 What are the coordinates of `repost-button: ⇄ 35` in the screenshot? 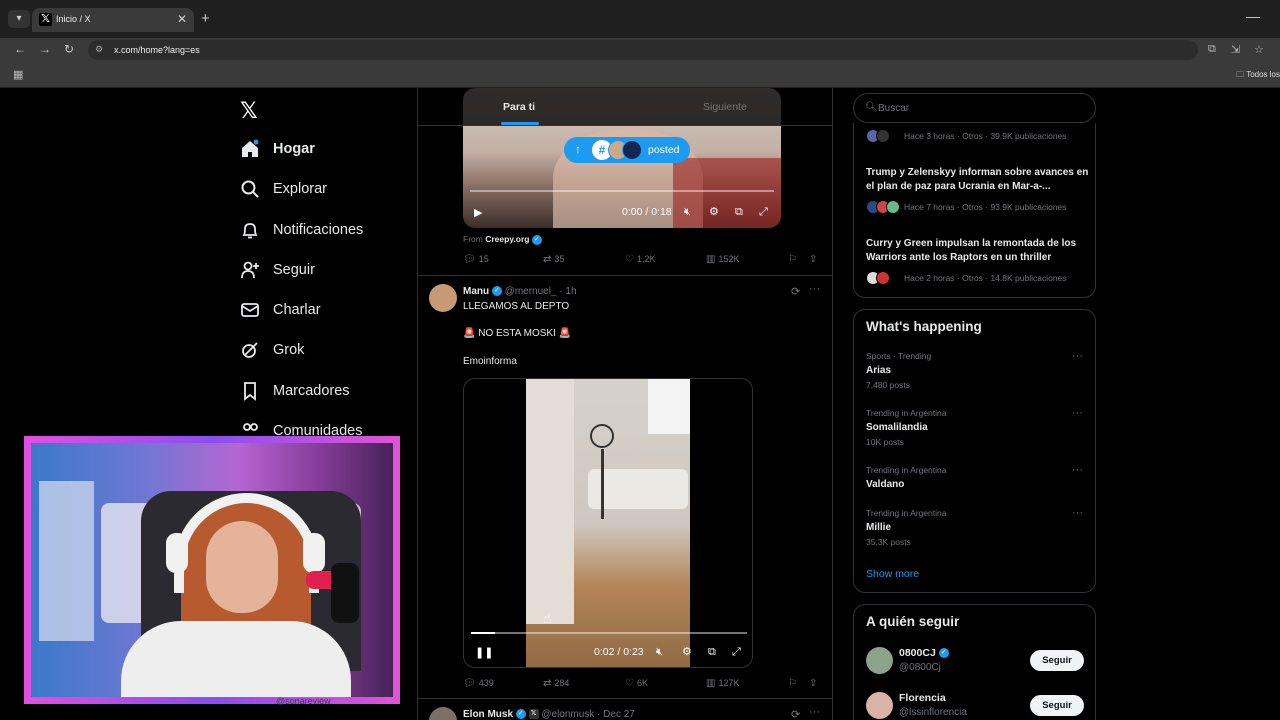 It's located at (553, 259).